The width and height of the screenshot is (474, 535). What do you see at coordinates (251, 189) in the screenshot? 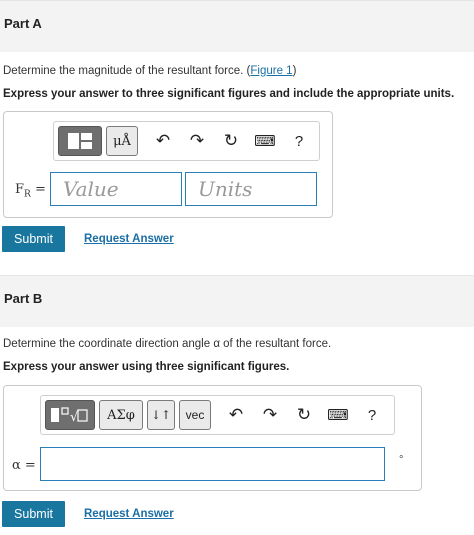
I see `units-input: Units` at bounding box center [251, 189].